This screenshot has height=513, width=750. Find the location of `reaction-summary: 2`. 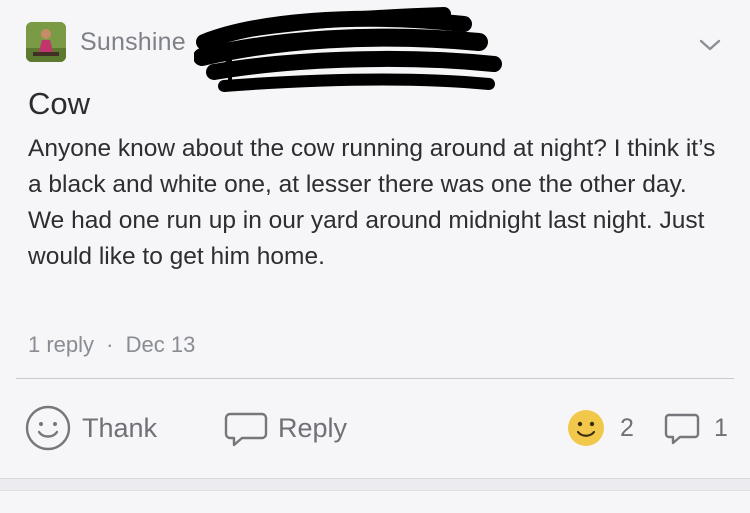

reaction-summary: 2 is located at coordinates (600, 428).